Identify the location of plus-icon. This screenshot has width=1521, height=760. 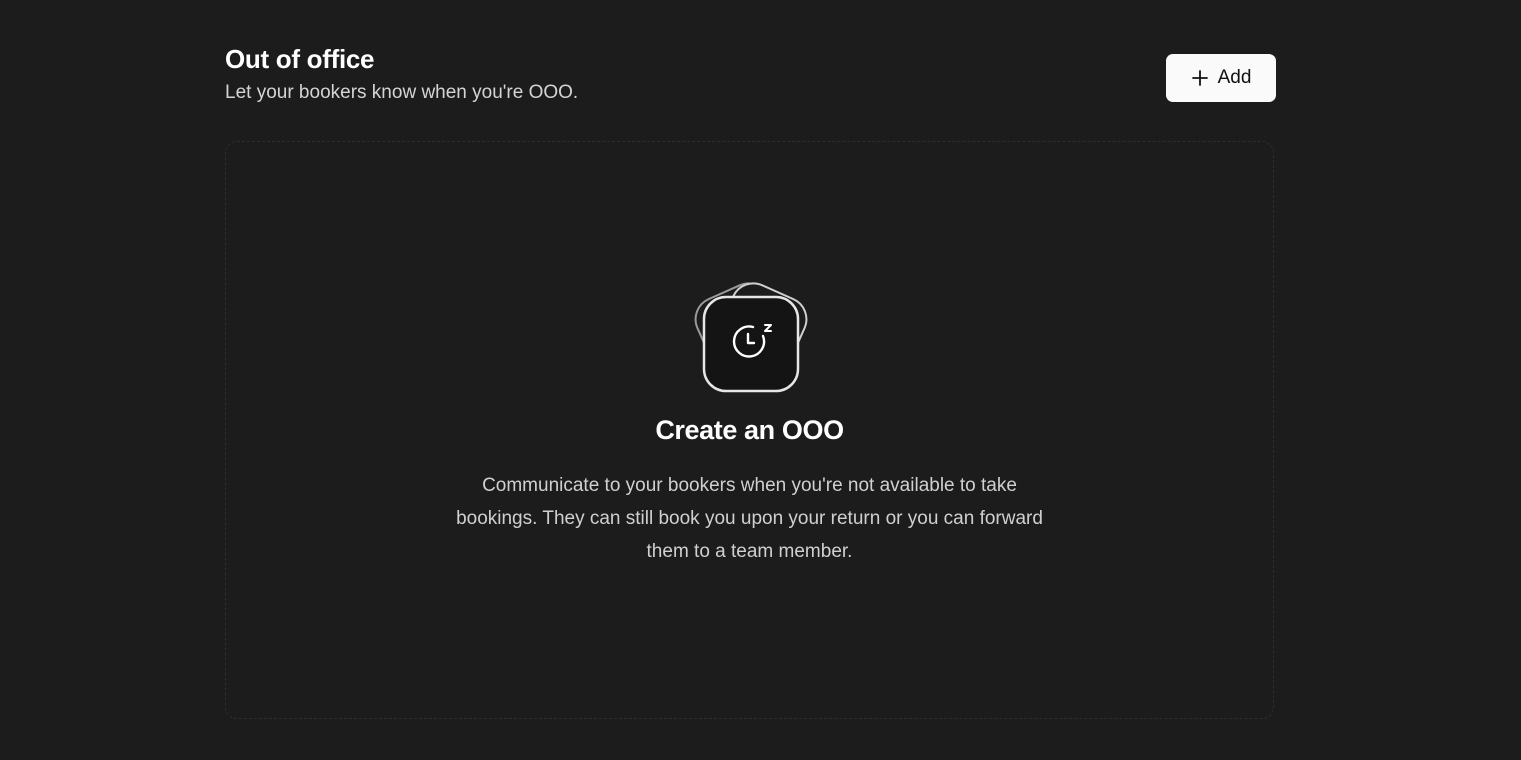
(1199, 78).